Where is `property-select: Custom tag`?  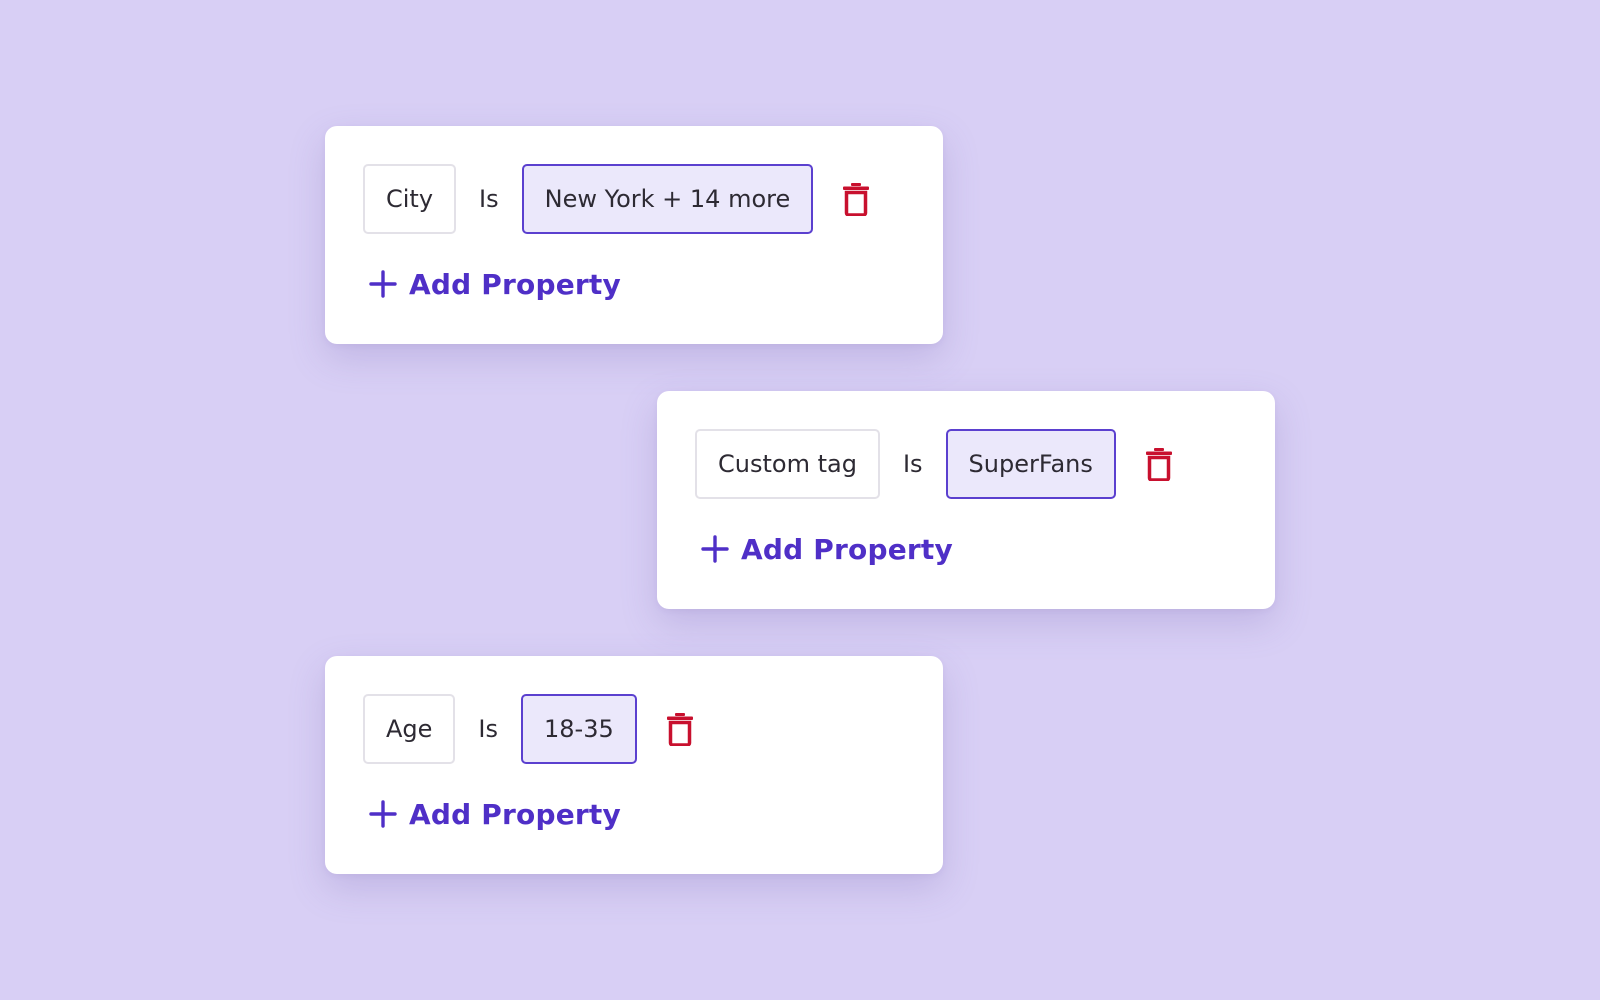
property-select: Custom tag is located at coordinates (787, 464).